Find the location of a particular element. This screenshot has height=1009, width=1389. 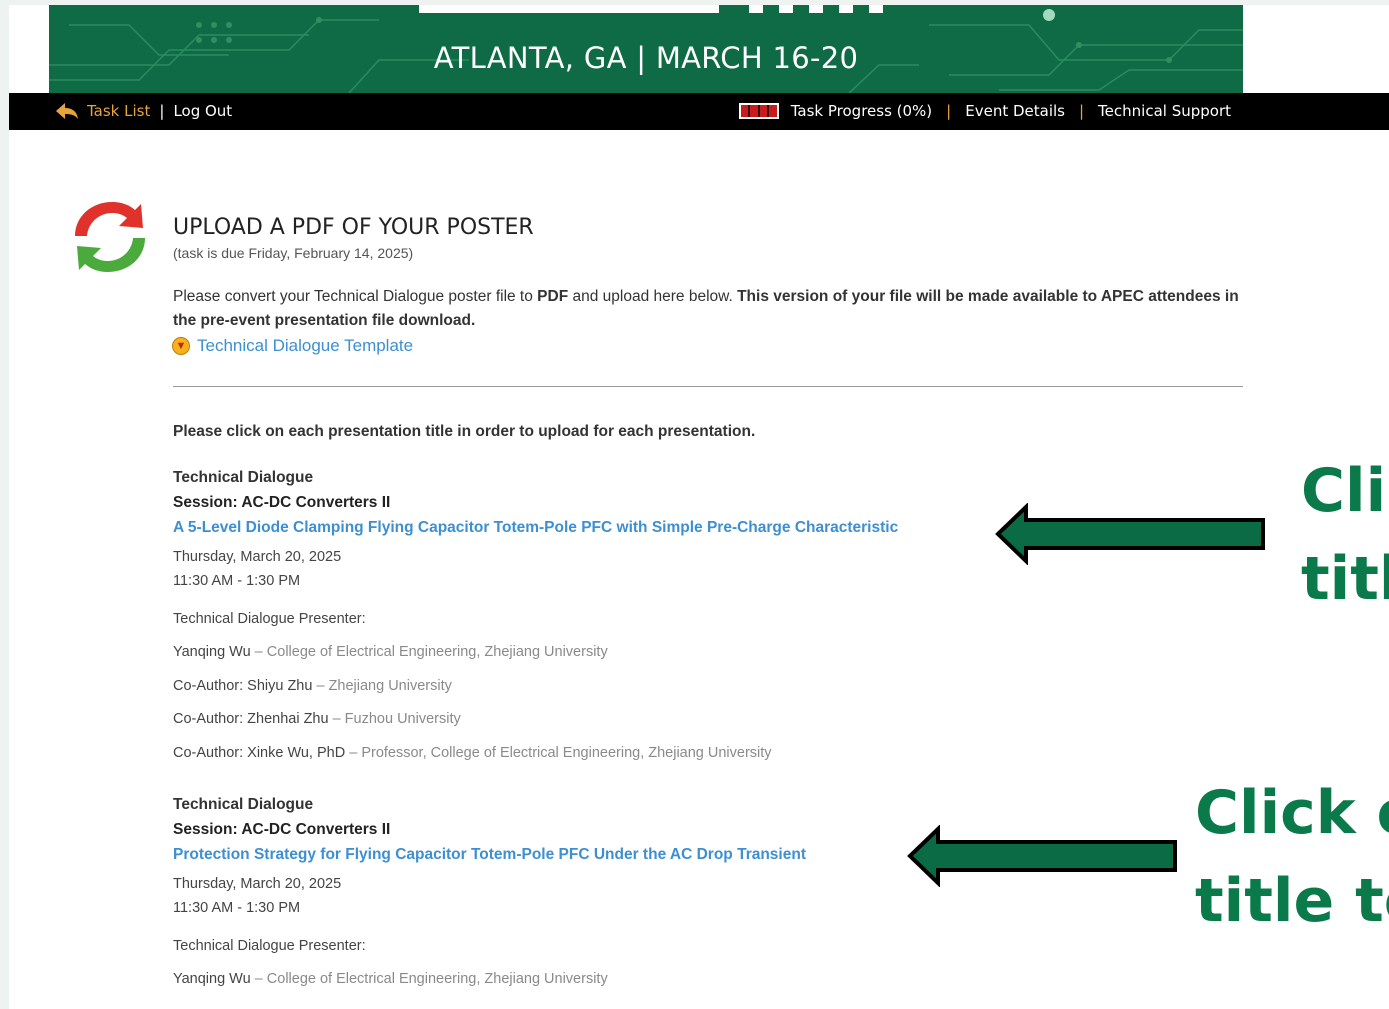

event-banner: ATLANTA, GA | MARCH 16-20 is located at coordinates (646, 49).